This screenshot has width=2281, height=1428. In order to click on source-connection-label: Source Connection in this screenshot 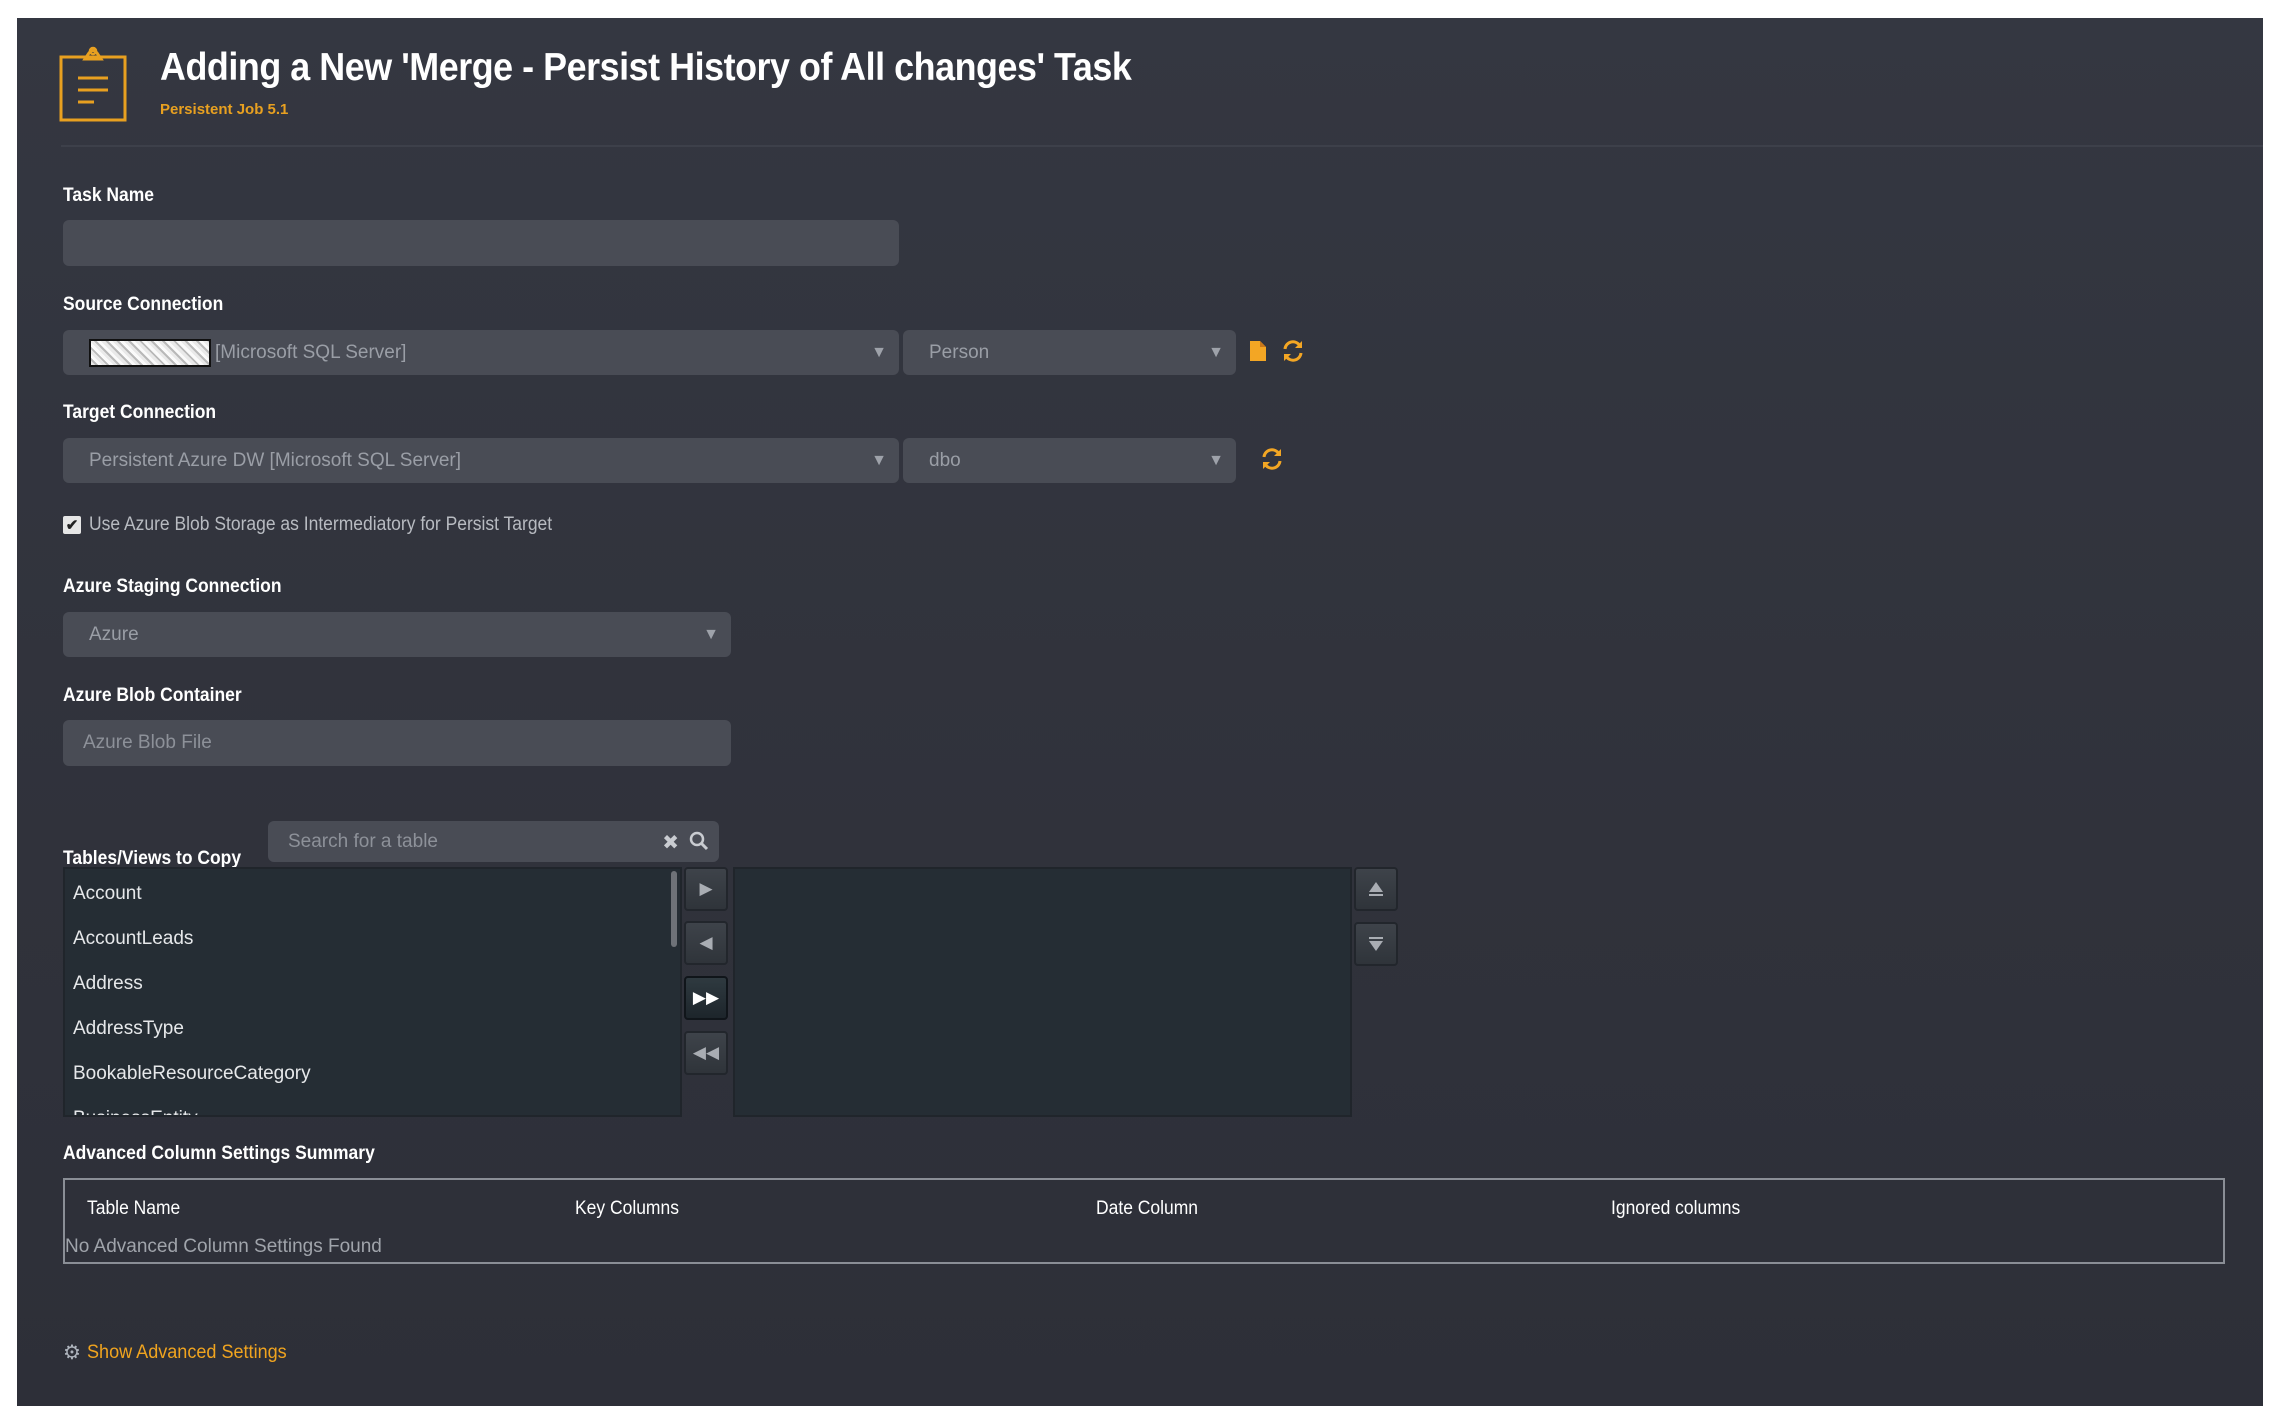, I will do `click(143, 304)`.